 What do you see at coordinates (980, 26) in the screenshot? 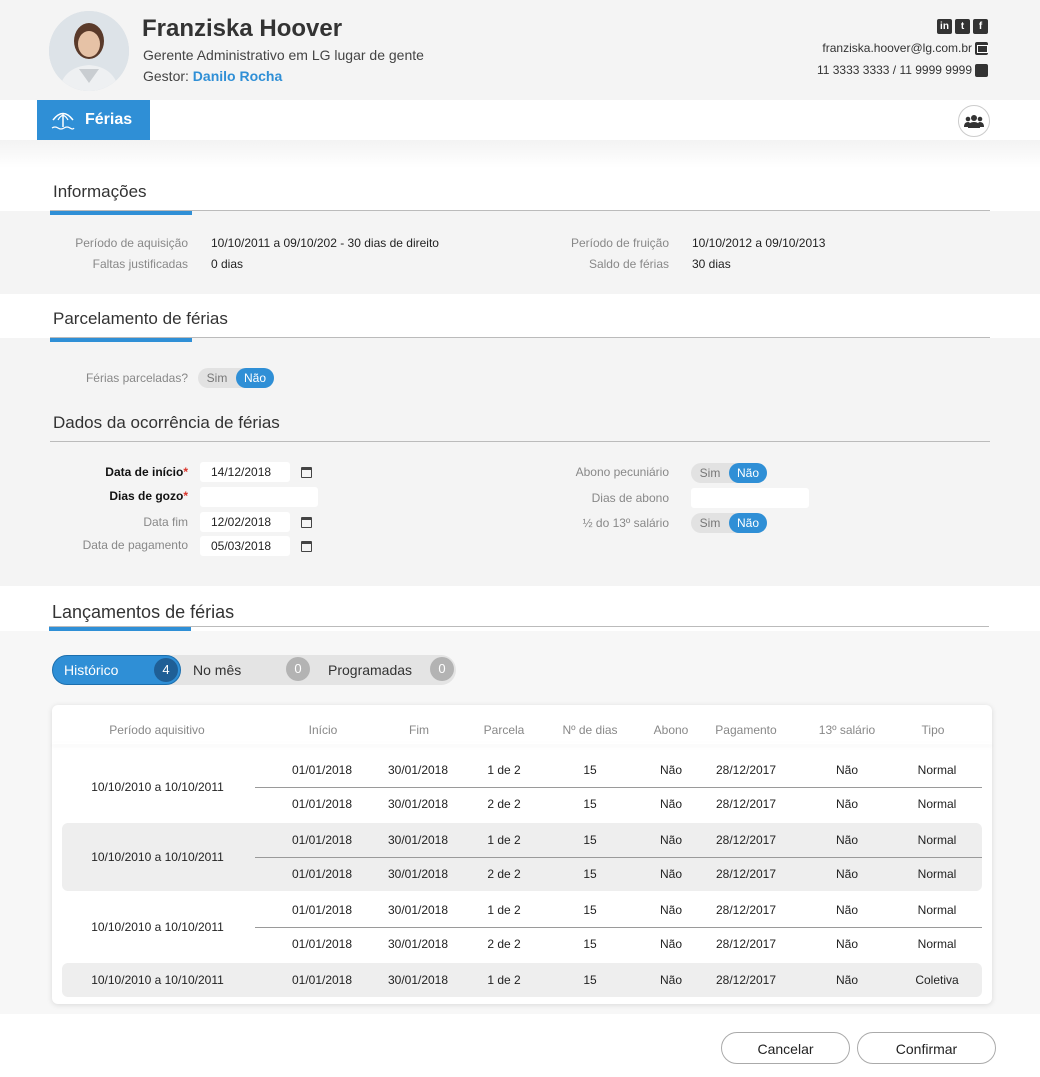
I see `facebook-icon: f` at bounding box center [980, 26].